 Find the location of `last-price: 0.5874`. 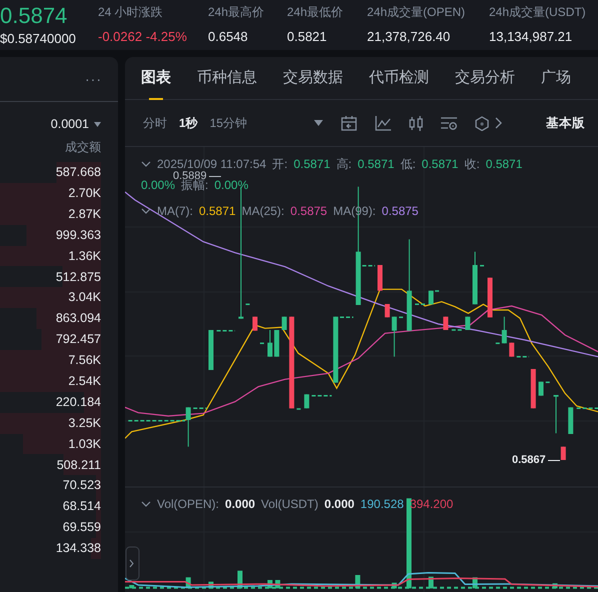

last-price: 0.5874 is located at coordinates (34, 16).